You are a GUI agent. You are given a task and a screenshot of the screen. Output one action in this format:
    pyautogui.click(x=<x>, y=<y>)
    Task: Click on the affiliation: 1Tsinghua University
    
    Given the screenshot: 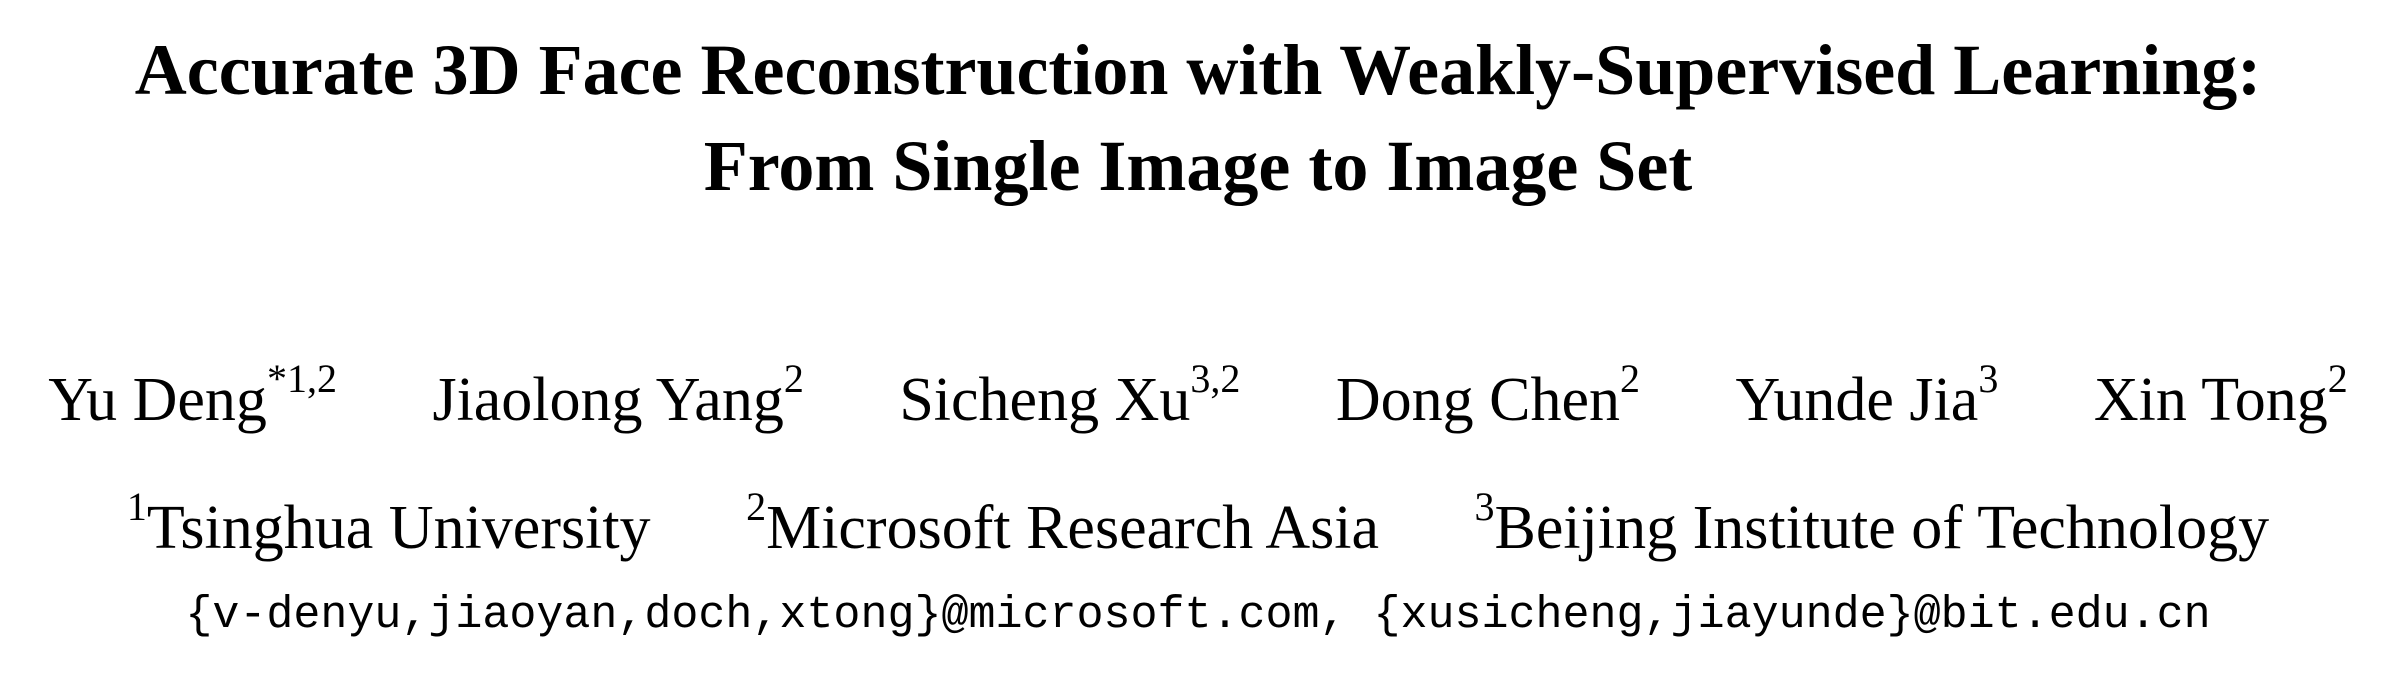 What is the action you would take?
    pyautogui.click(x=389, y=527)
    